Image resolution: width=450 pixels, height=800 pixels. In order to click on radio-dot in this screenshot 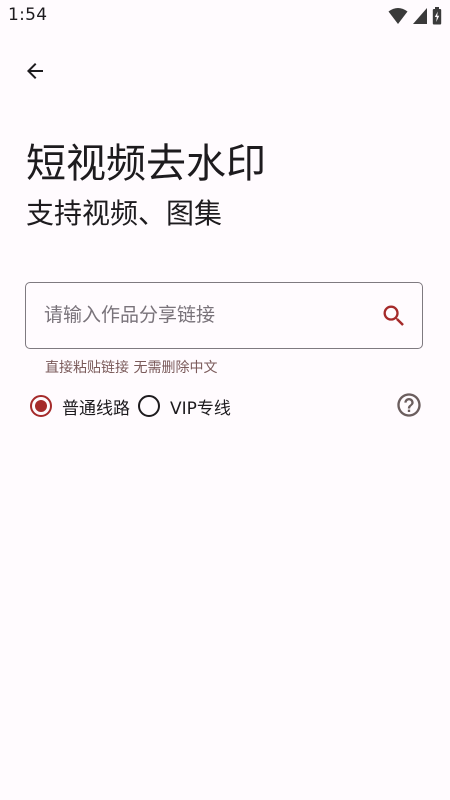, I will do `click(41, 406)`.